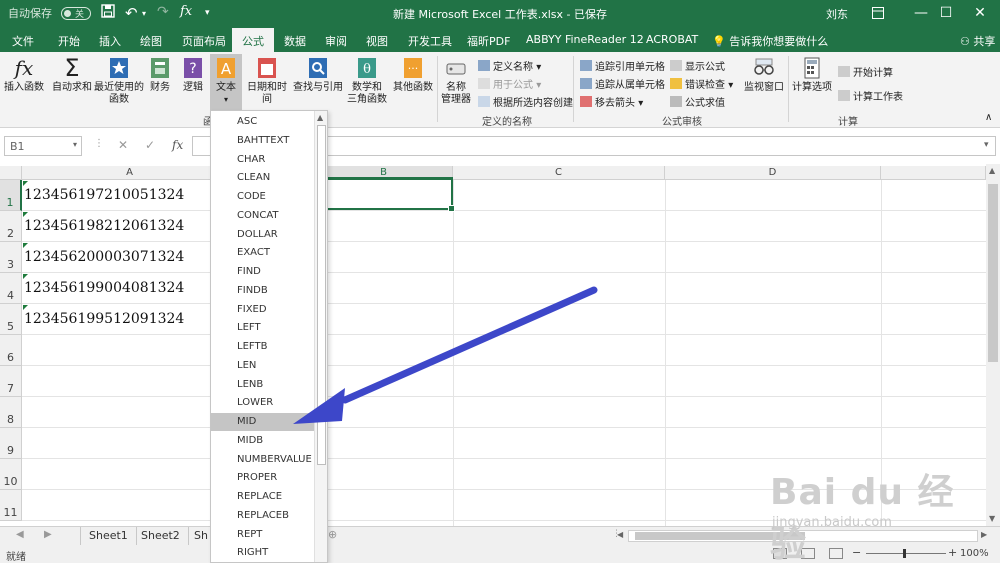 This screenshot has height=563, width=1000. What do you see at coordinates (992, 518) in the screenshot?
I see `scroll-down-icon: ▼` at bounding box center [992, 518].